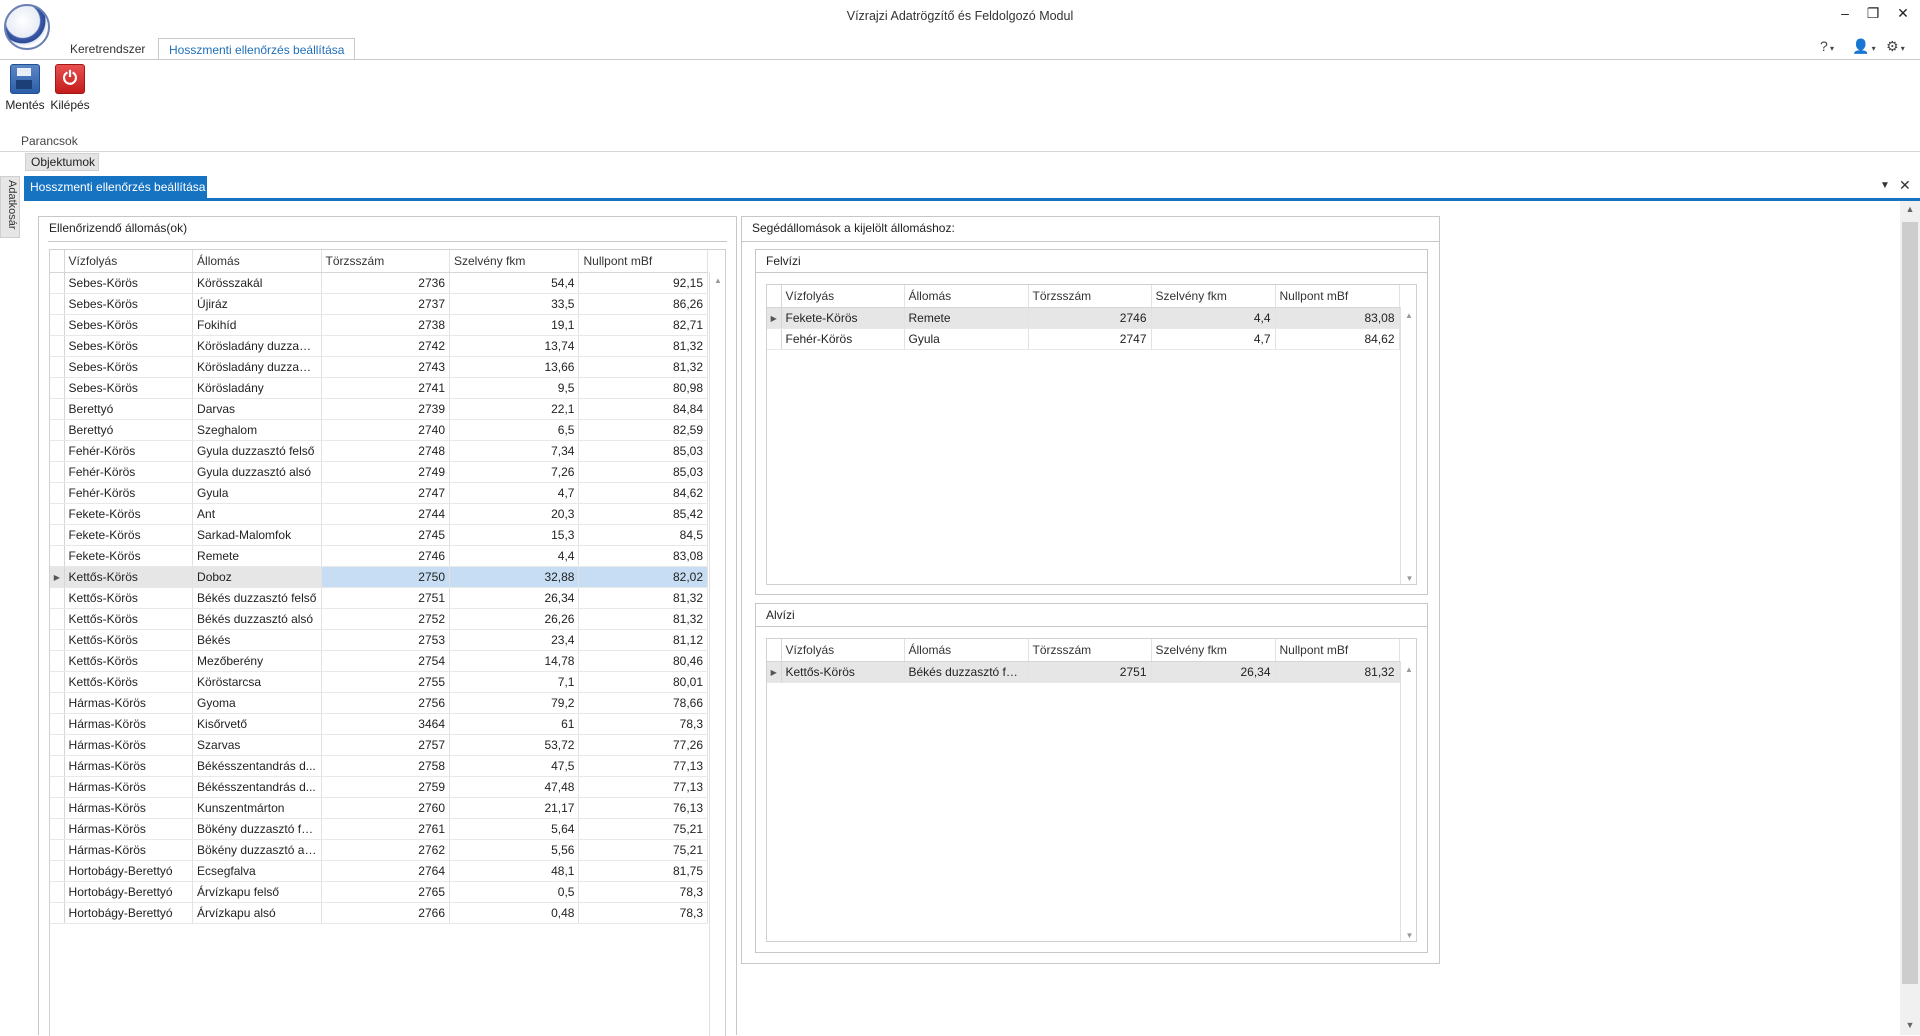 The width and height of the screenshot is (1920, 1036). What do you see at coordinates (386, 892) in the screenshot?
I see `cell-station-number: 2765` at bounding box center [386, 892].